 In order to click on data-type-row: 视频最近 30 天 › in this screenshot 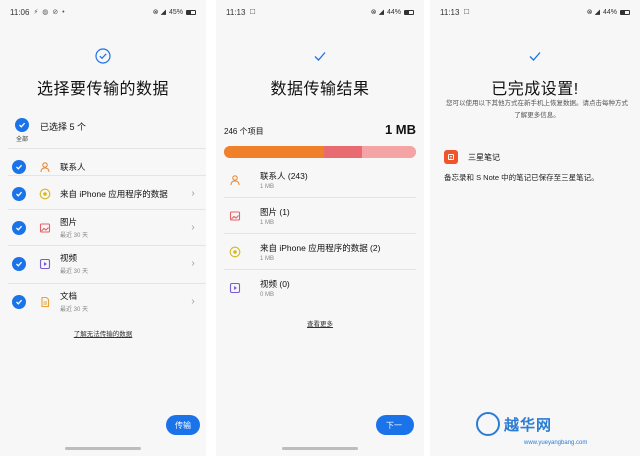, I will do `click(107, 263)`.